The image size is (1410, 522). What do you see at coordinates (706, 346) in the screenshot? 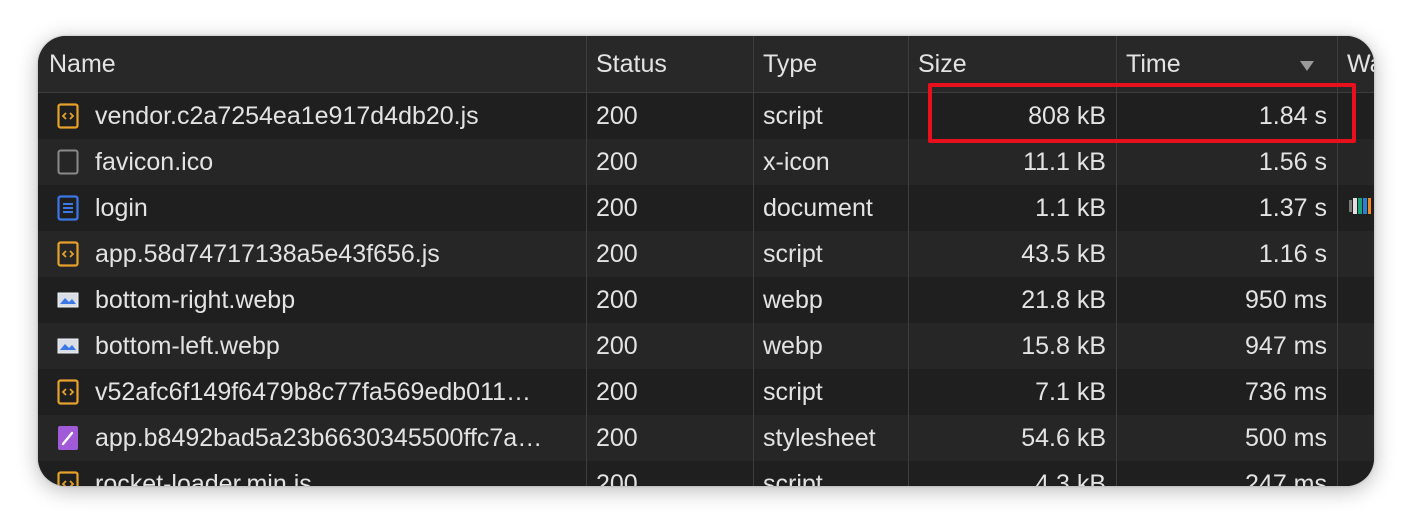
I see `table-row: bottom-left.webp 200 webp 15.8 kB 947 ms` at bounding box center [706, 346].